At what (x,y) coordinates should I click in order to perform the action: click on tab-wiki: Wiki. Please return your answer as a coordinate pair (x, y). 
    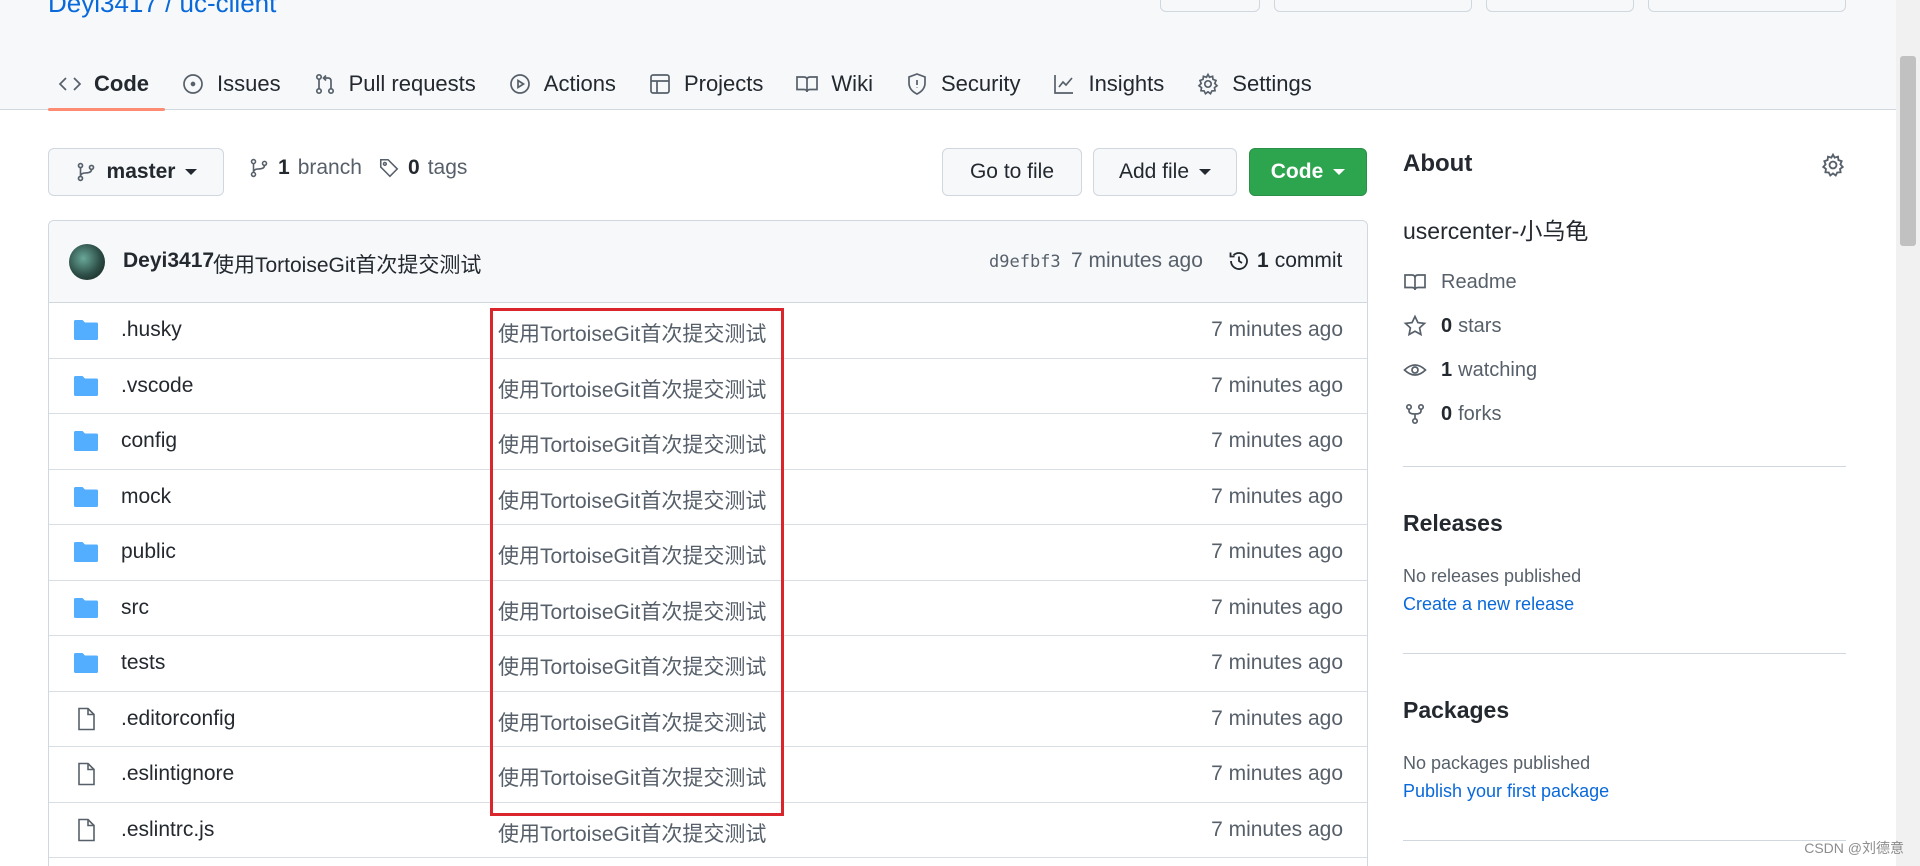
    Looking at the image, I should click on (834, 84).